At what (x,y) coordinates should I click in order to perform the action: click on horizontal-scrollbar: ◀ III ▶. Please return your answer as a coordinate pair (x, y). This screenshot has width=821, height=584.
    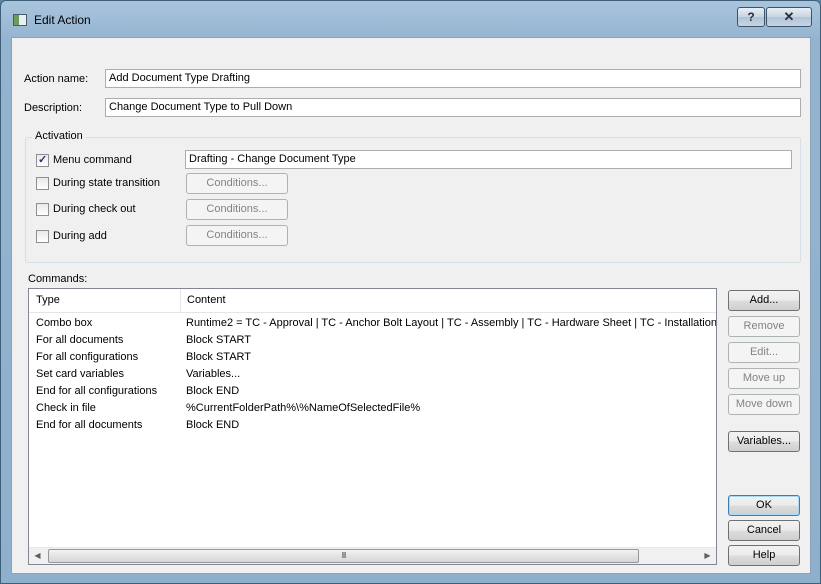
    Looking at the image, I should click on (372, 555).